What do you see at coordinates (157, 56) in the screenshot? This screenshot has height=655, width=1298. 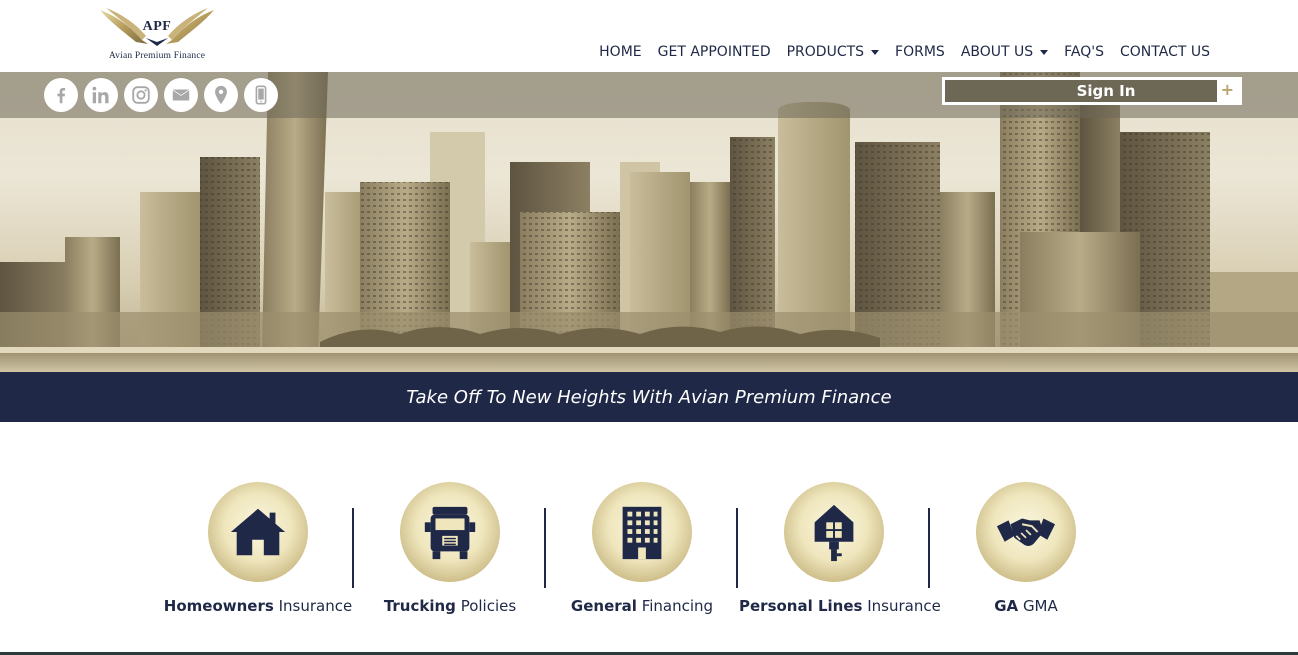 I see `logo-company-name: Avian Premium Finance` at bounding box center [157, 56].